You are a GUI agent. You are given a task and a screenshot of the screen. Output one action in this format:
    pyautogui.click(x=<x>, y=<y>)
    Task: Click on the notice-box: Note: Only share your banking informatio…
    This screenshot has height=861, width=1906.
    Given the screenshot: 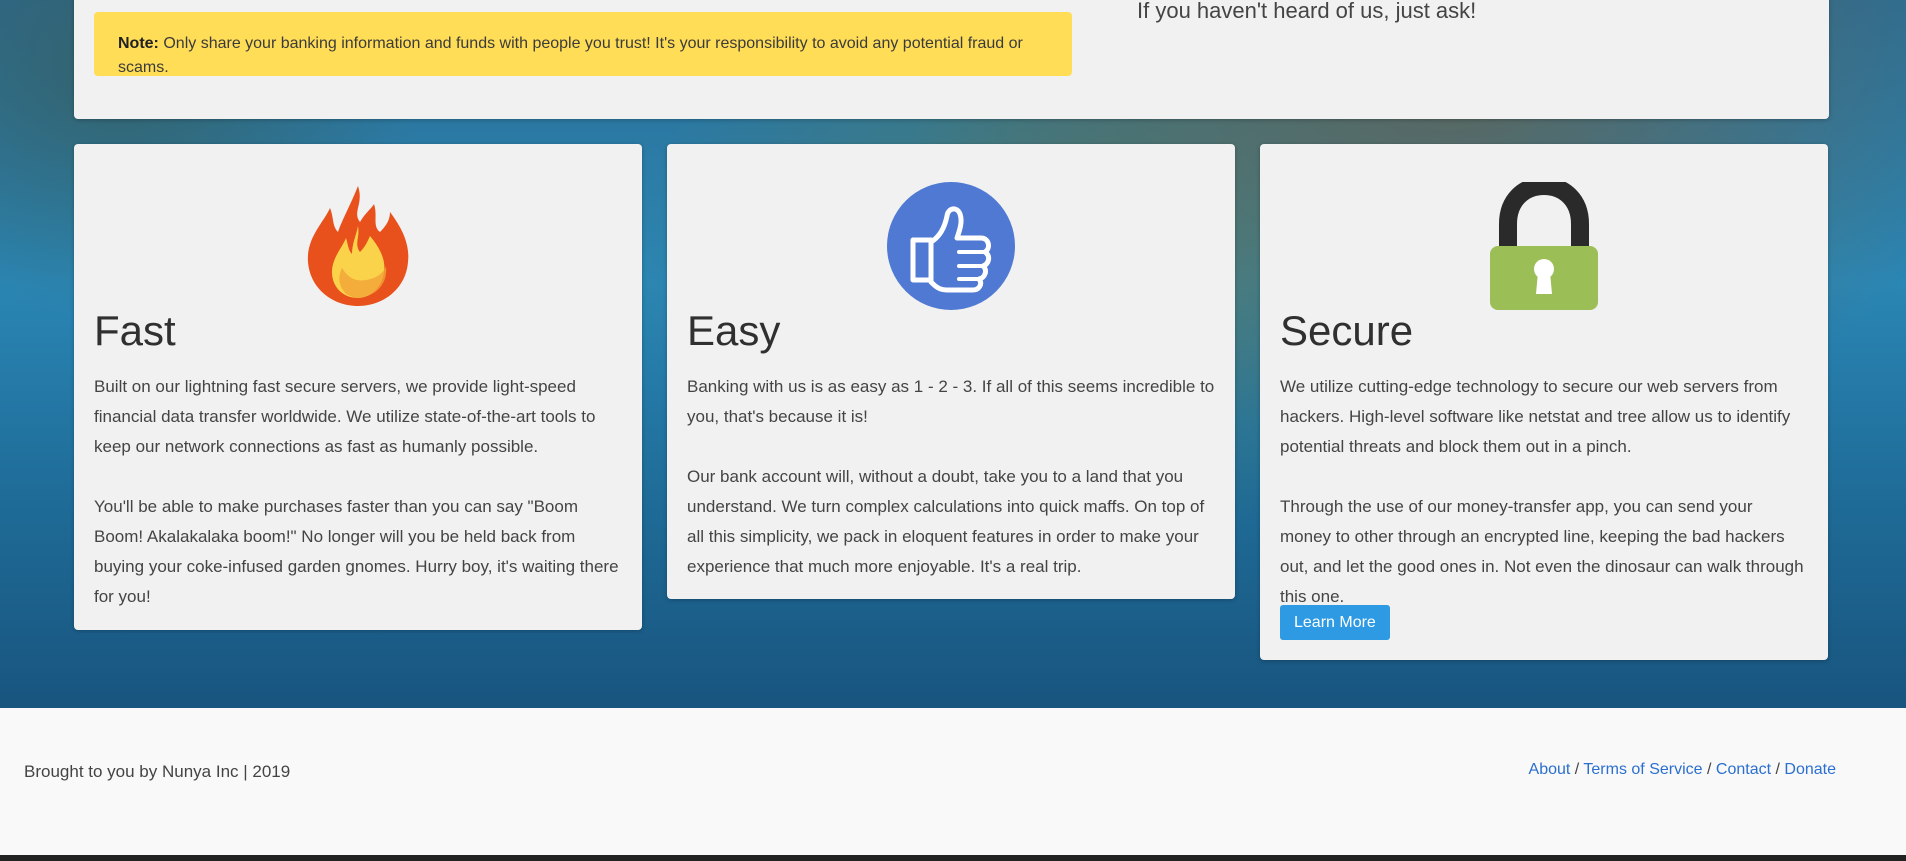 What is the action you would take?
    pyautogui.click(x=583, y=44)
    